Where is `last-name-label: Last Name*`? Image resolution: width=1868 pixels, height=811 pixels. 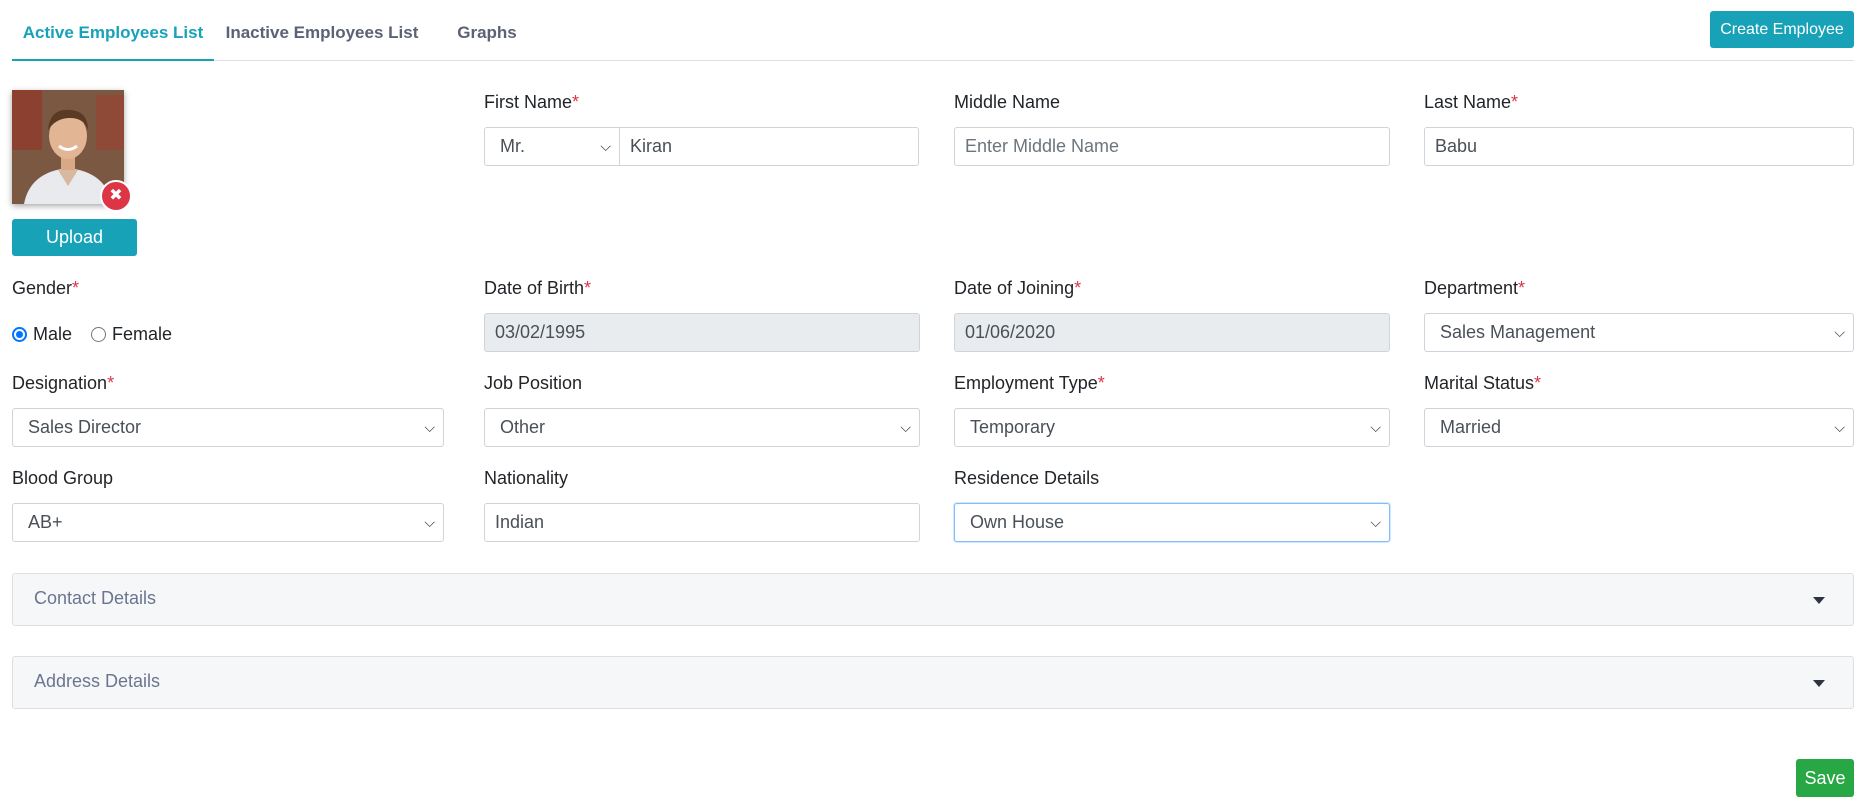
last-name-label: Last Name* is located at coordinates (1471, 102).